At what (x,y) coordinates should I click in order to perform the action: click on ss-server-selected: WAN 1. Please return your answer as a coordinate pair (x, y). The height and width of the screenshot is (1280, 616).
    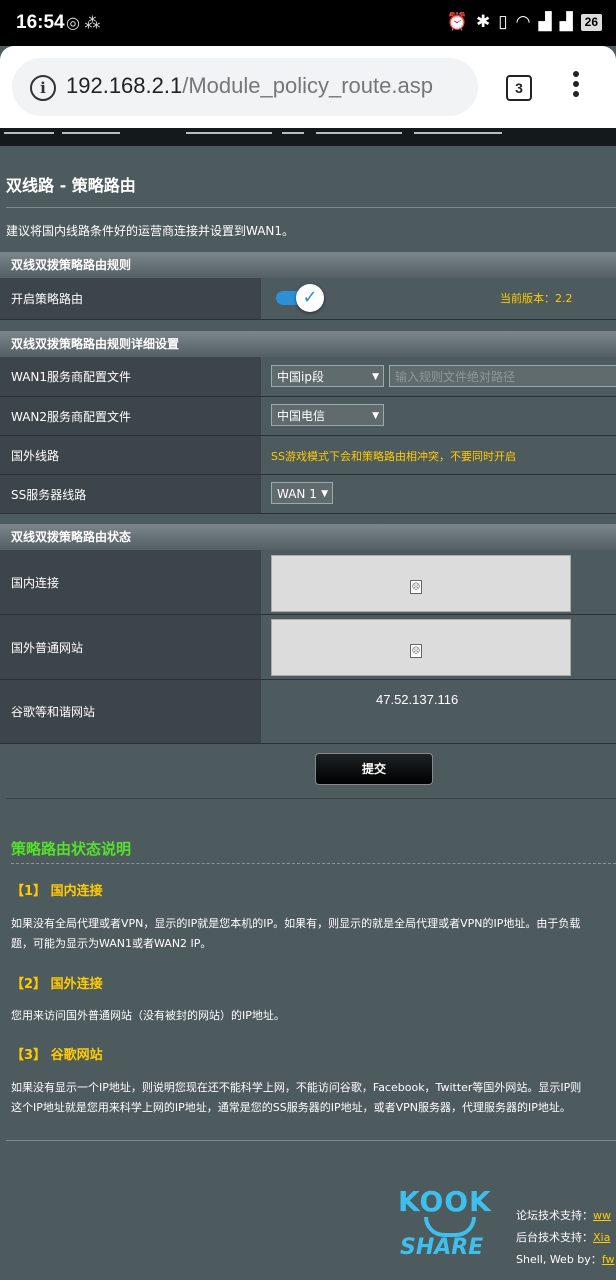
    Looking at the image, I should click on (297, 494).